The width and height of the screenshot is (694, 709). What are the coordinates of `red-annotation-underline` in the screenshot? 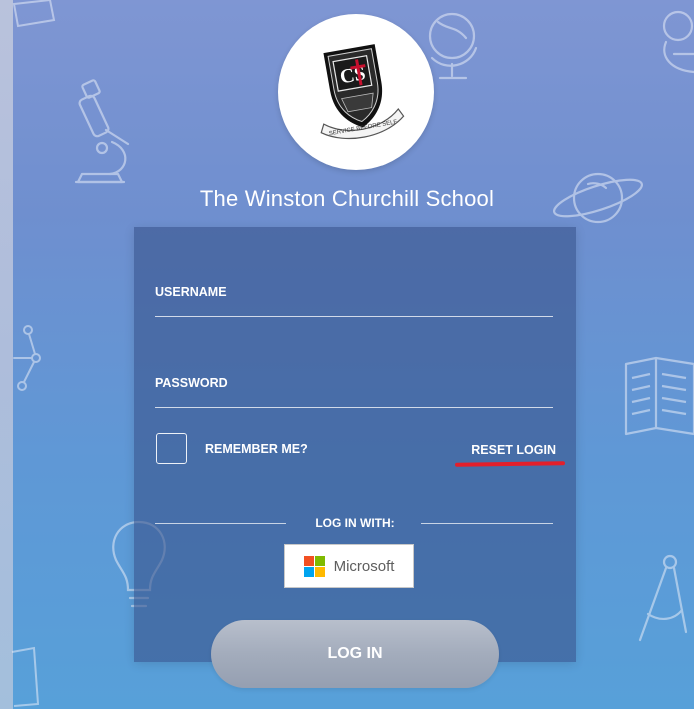 It's located at (510, 464).